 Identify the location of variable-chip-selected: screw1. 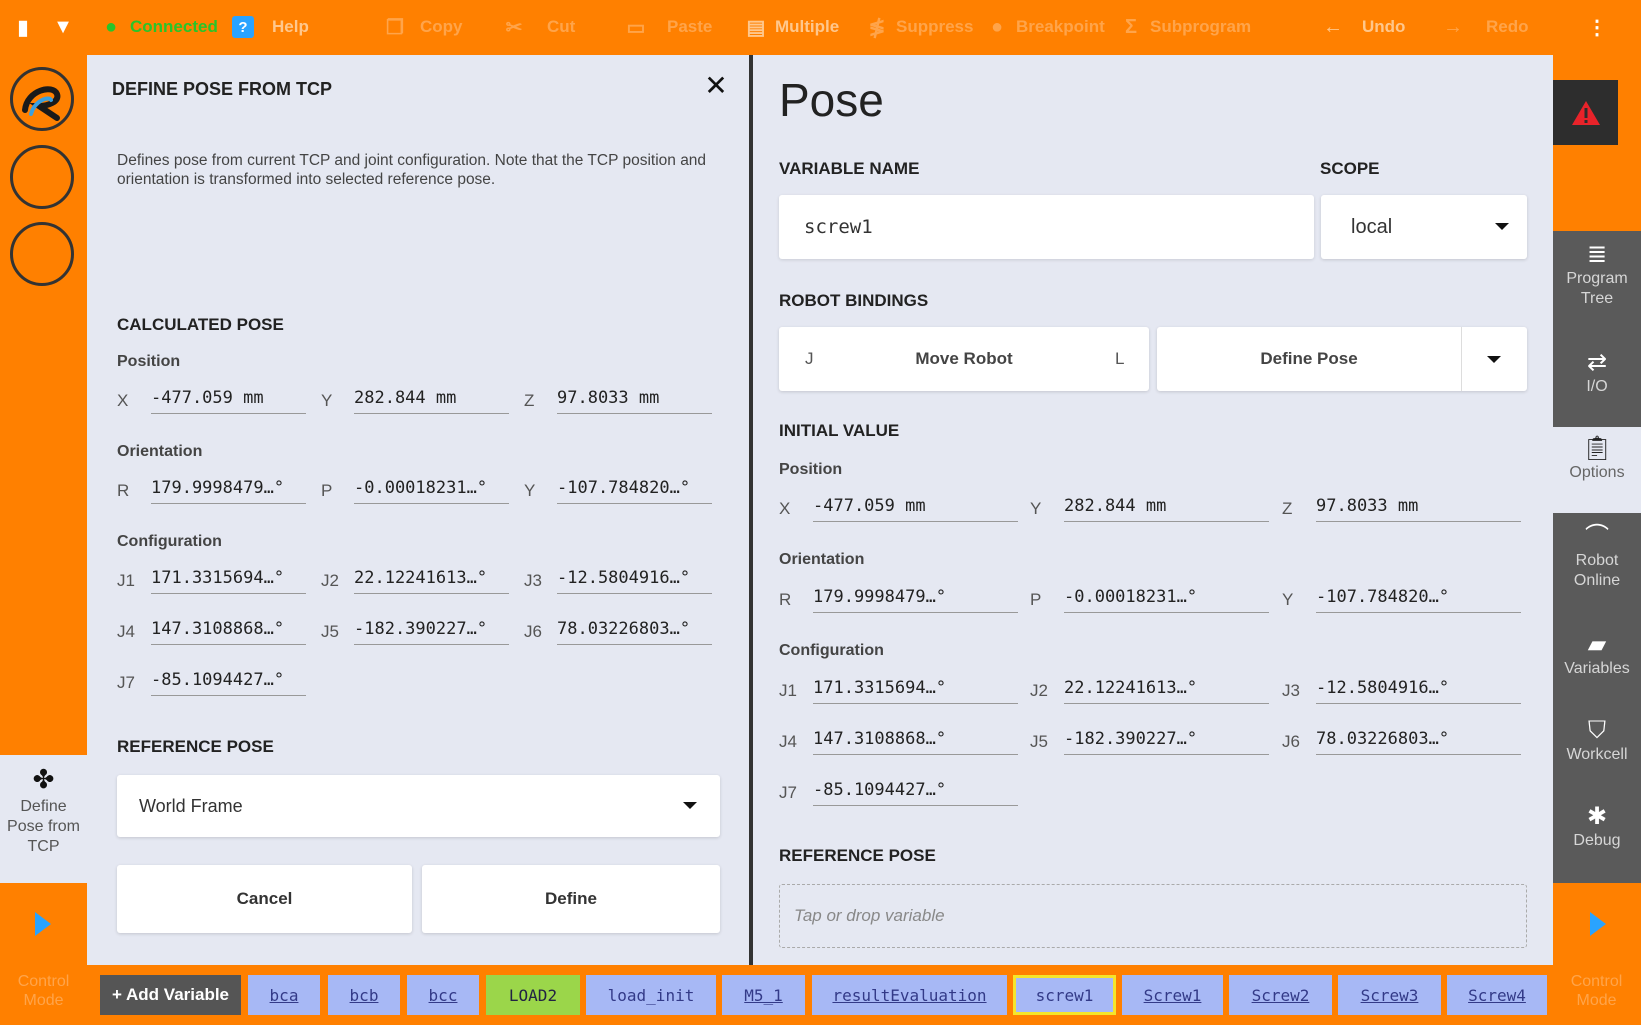
(1064, 995).